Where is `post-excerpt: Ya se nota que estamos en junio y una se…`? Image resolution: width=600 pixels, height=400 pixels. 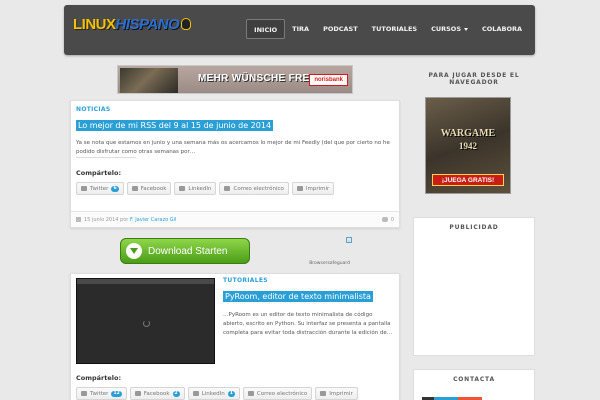
post-excerpt: Ya se nota que estamos en junio y una se… is located at coordinates (233, 147).